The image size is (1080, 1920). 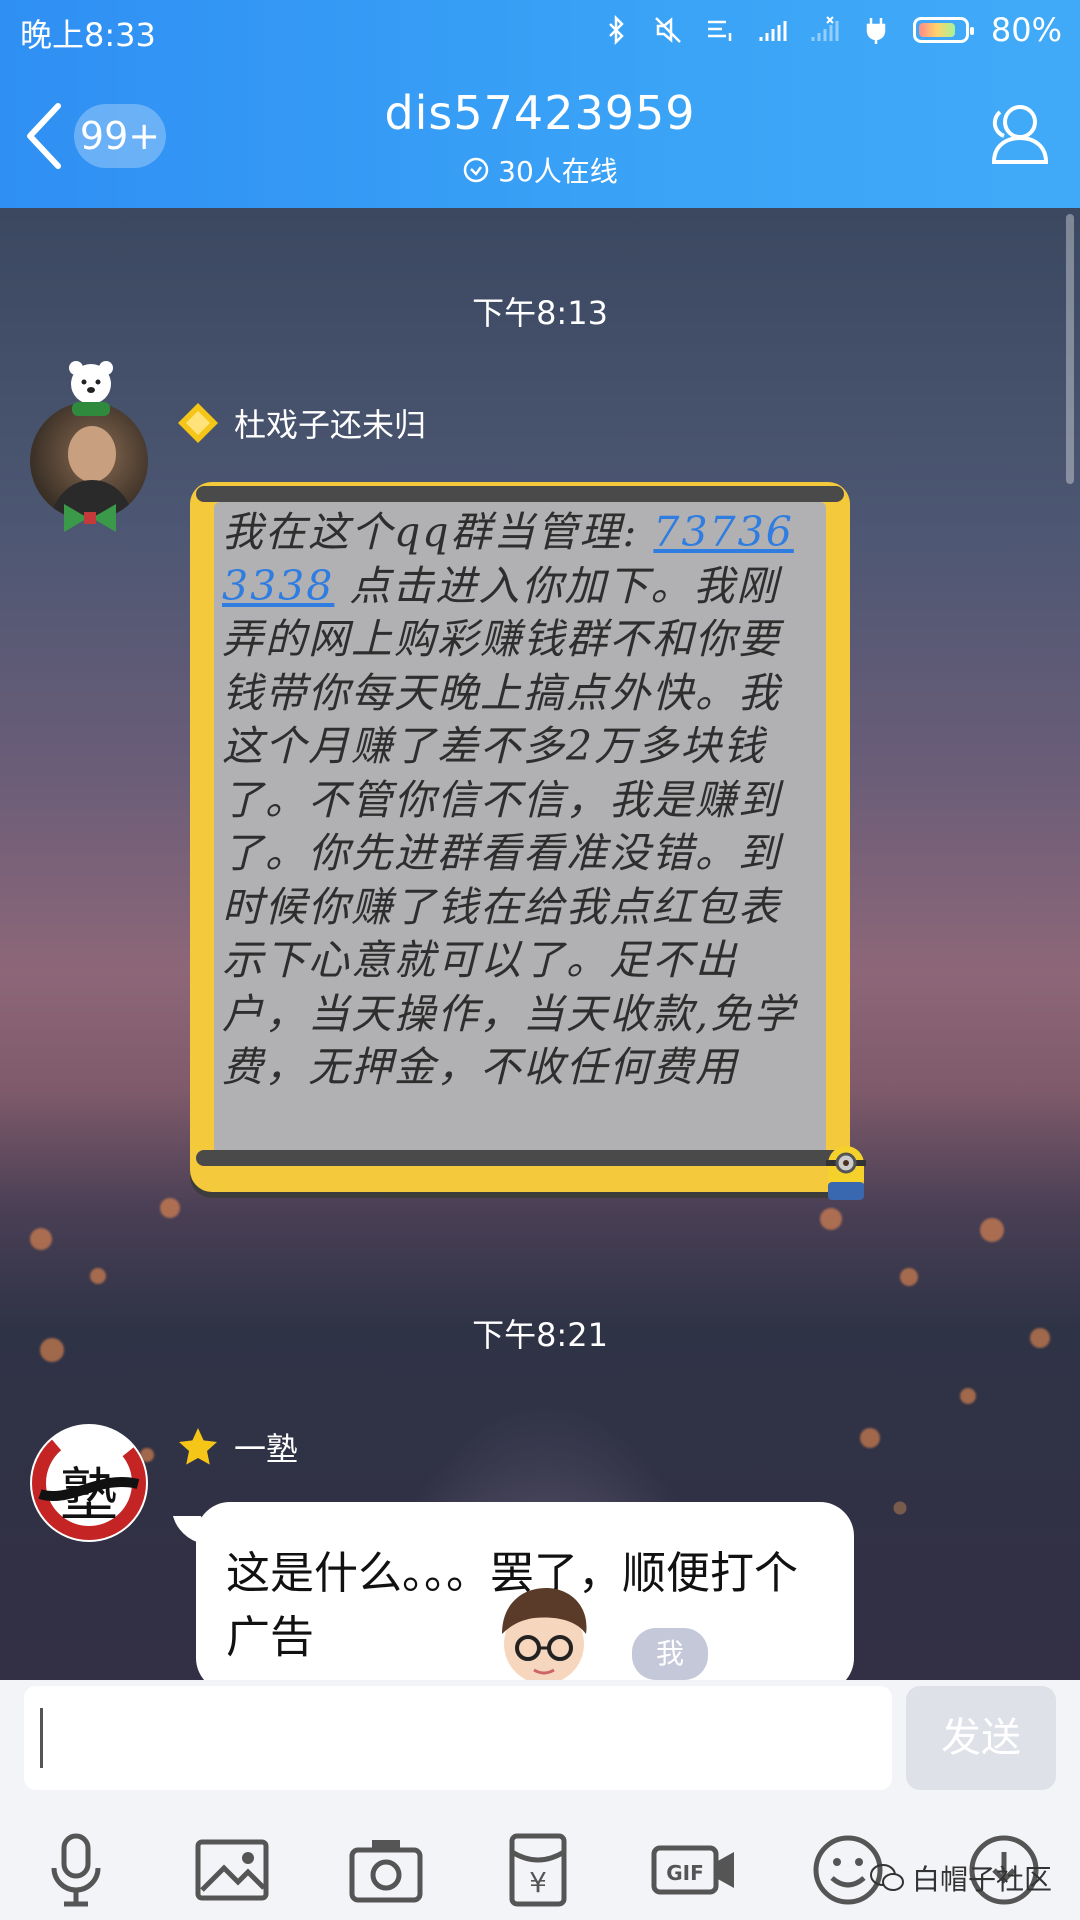 I want to click on watermark-text: 白帽子社区, so click(x=982, y=1879).